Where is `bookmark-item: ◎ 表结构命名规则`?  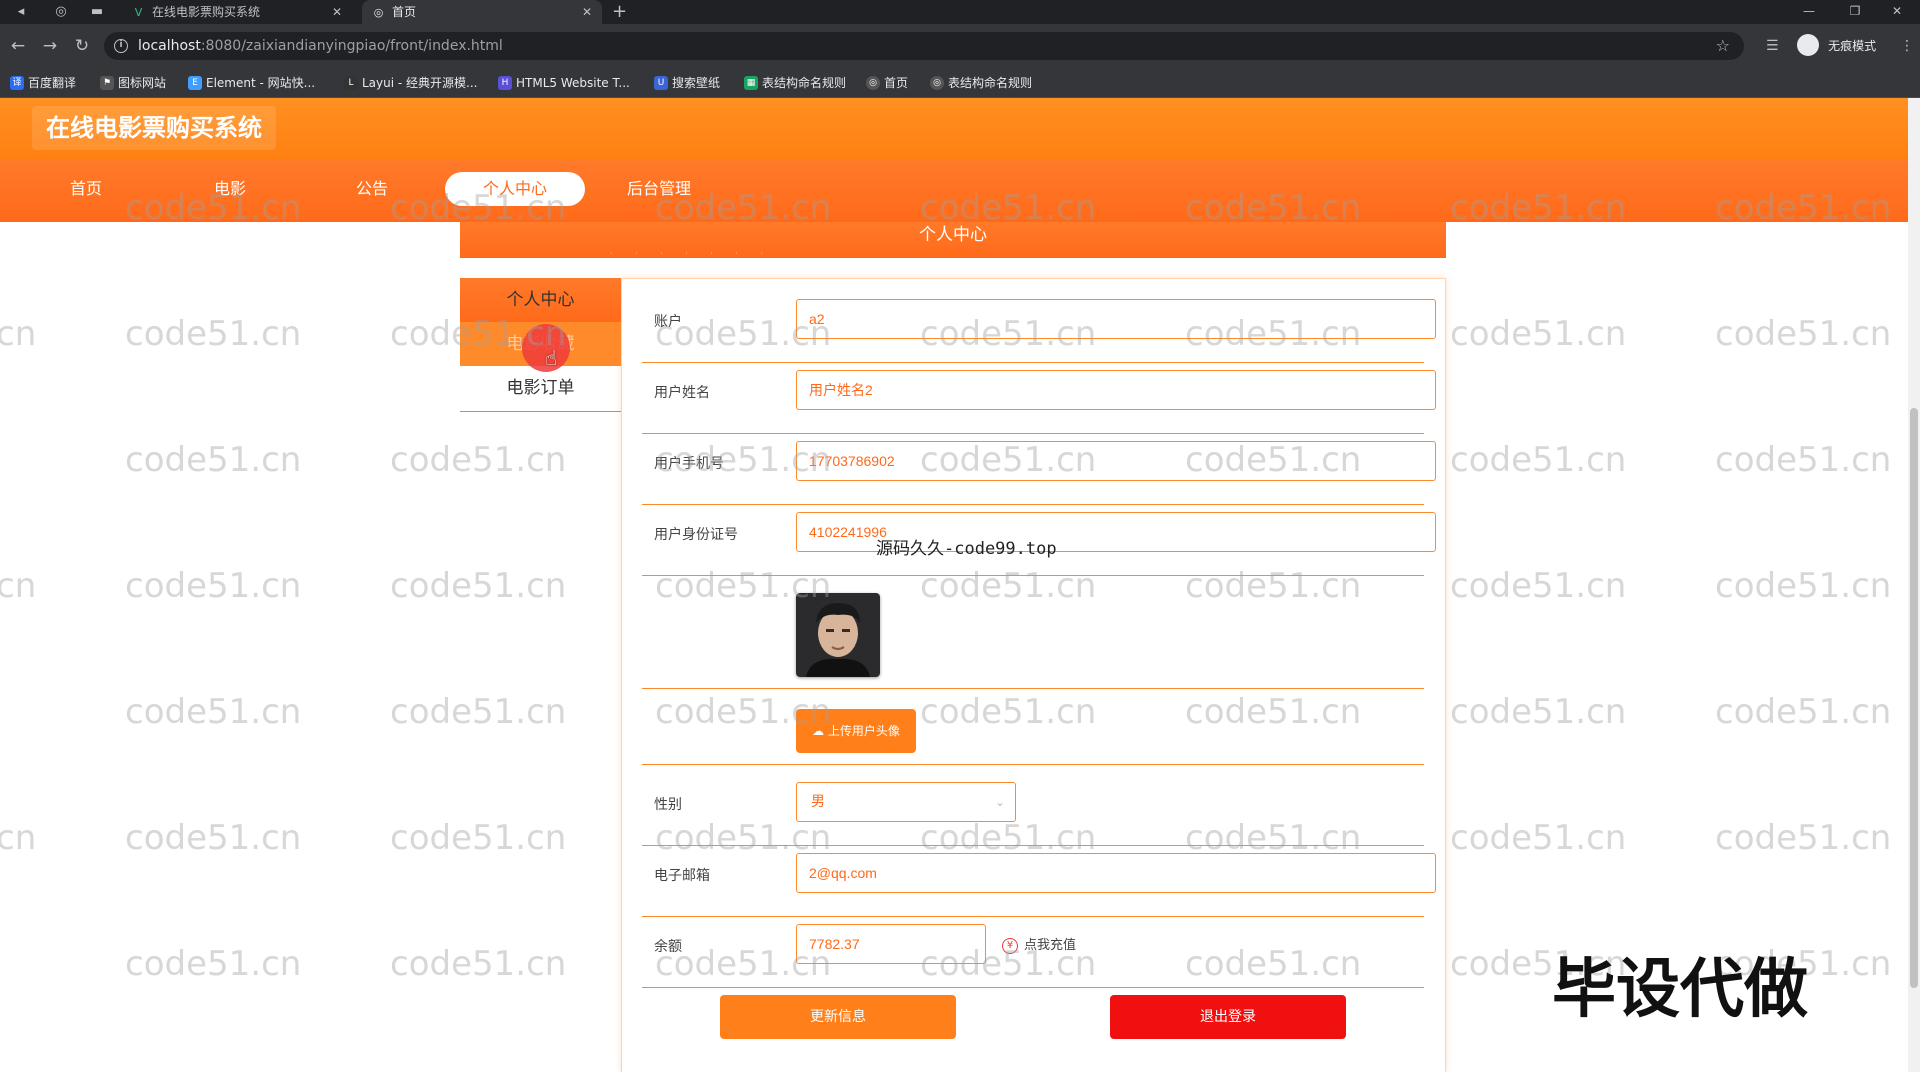 bookmark-item: ◎ 表结构命名规则 is located at coordinates (981, 83).